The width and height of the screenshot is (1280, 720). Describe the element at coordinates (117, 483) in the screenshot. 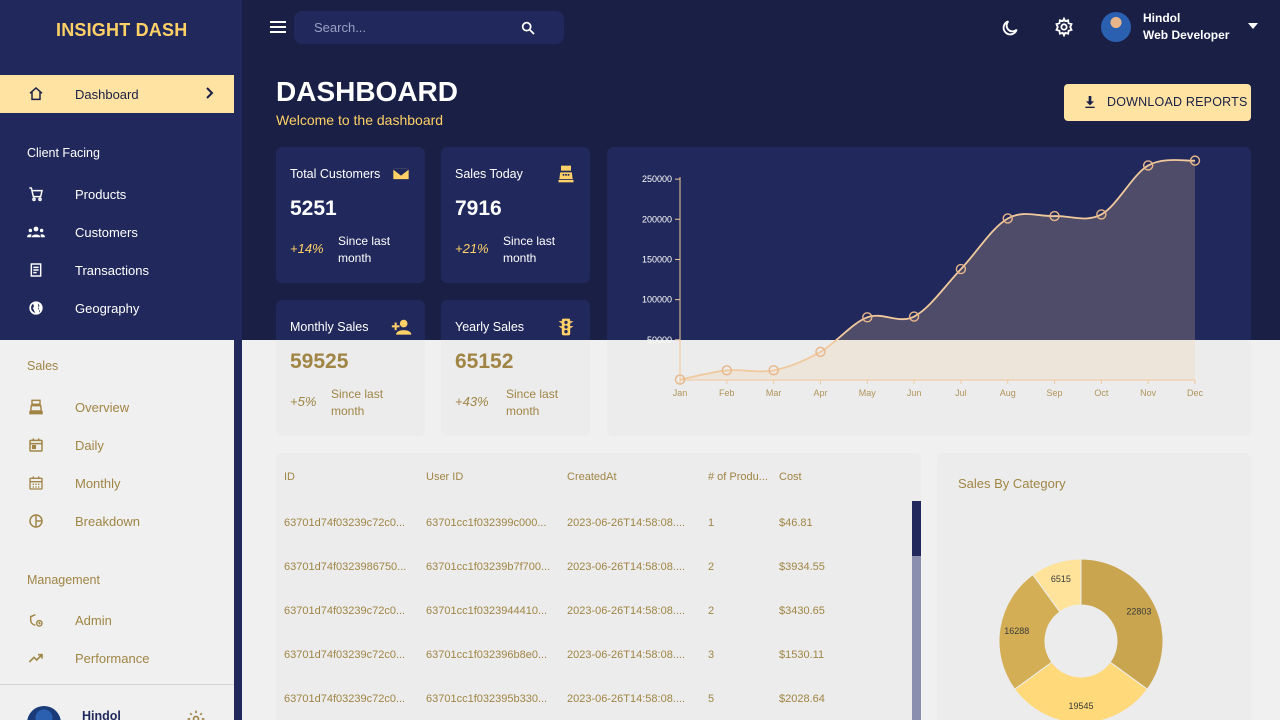

I see `sidebar-item-monthly: Monthly` at that location.